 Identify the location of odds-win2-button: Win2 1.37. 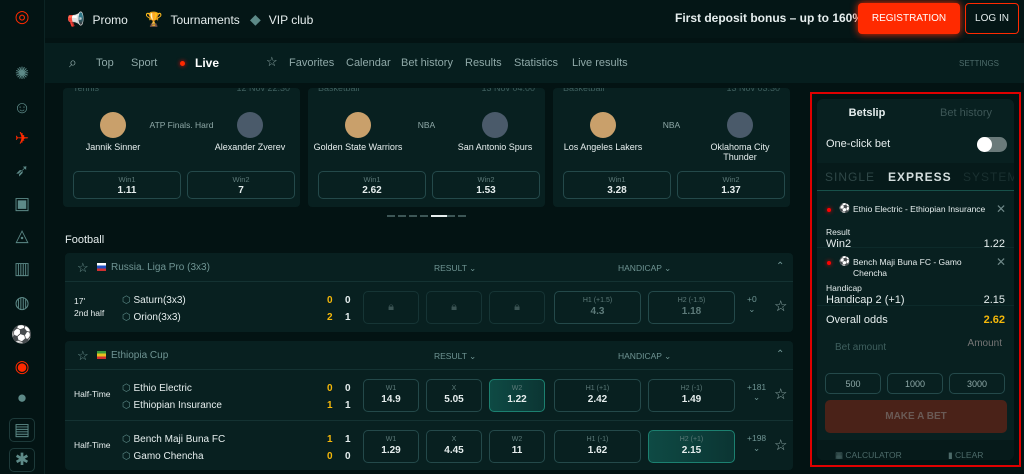
(731, 185).